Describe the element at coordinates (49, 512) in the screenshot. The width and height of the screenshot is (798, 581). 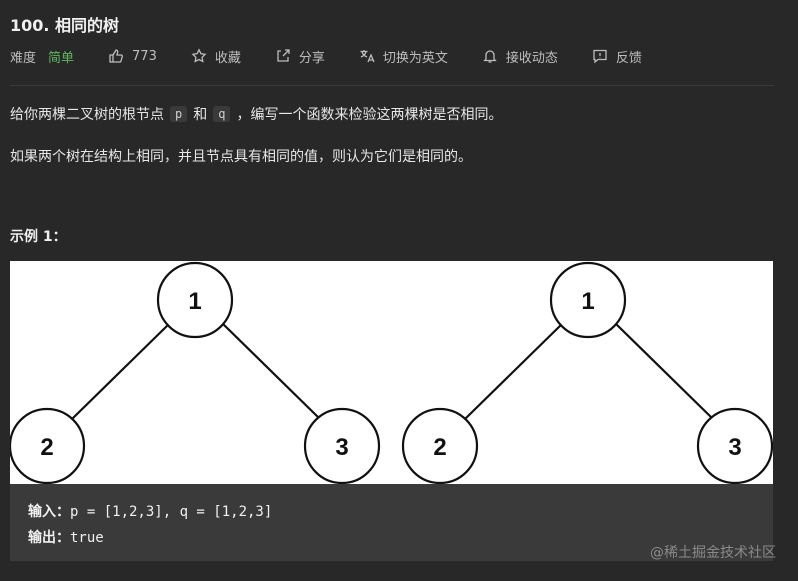
I see `input-label: 输入：` at that location.